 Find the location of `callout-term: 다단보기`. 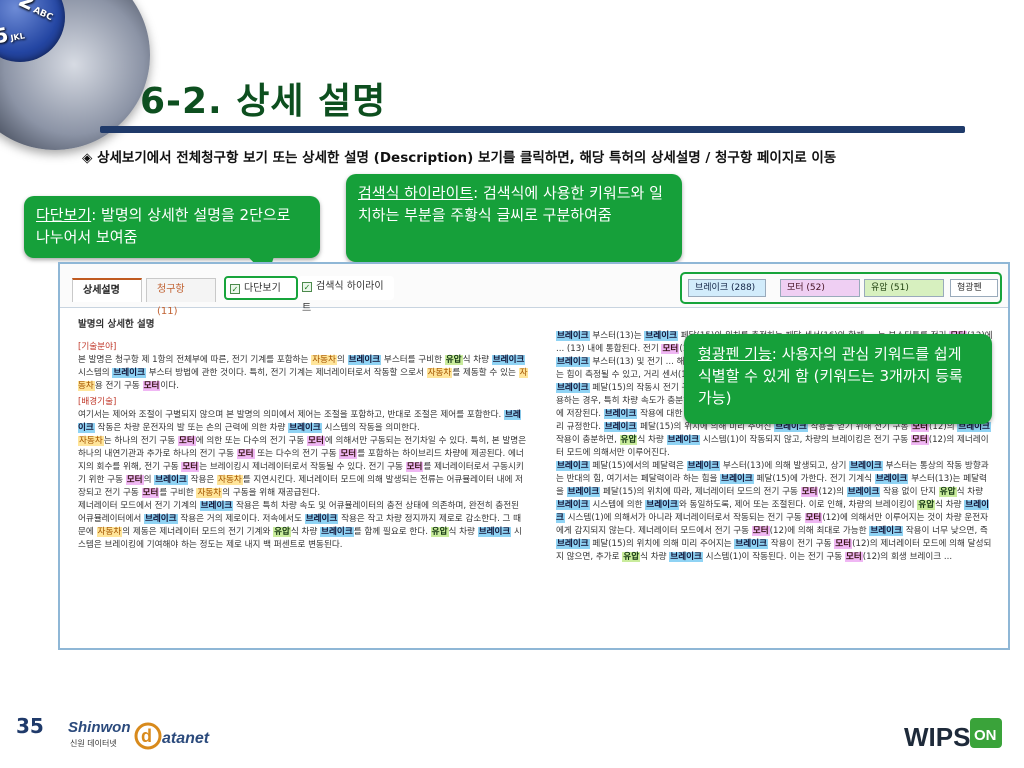

callout-term: 다단보기 is located at coordinates (64, 215).